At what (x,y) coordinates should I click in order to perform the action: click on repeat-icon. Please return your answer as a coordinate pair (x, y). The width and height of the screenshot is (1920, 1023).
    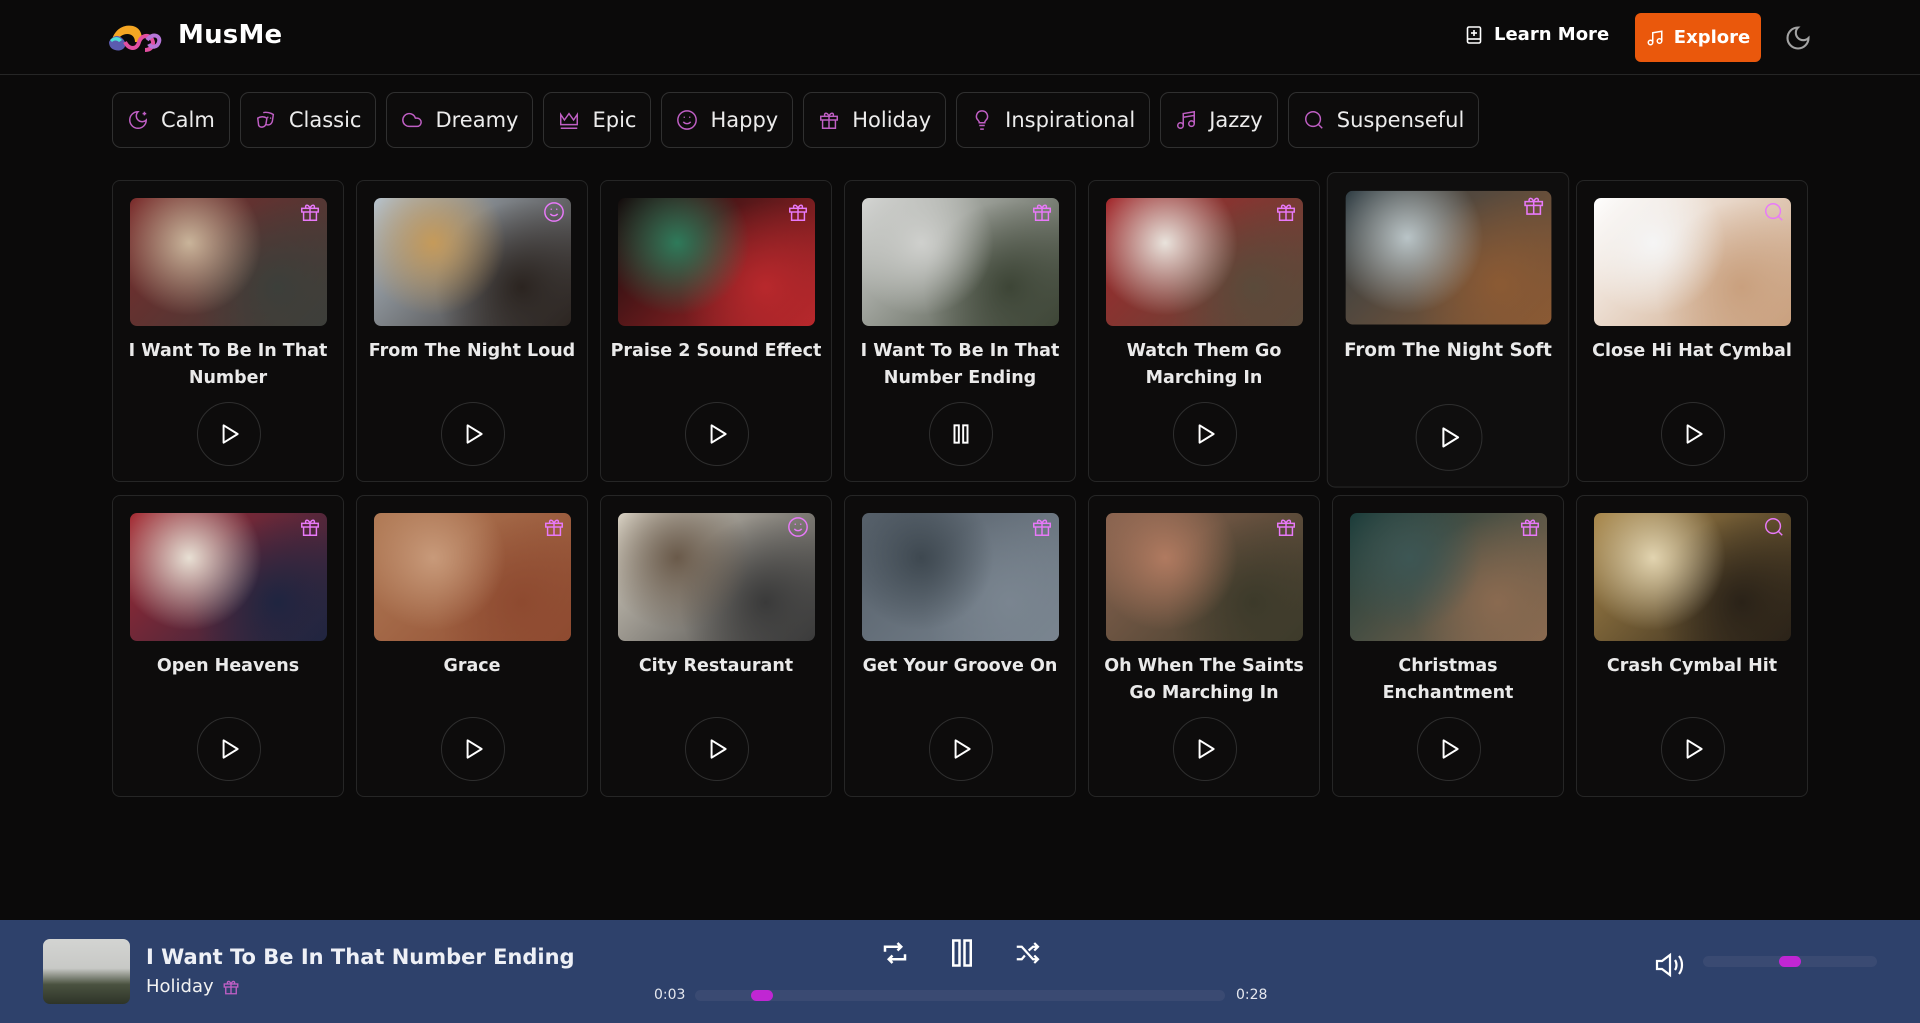
    Looking at the image, I should click on (895, 953).